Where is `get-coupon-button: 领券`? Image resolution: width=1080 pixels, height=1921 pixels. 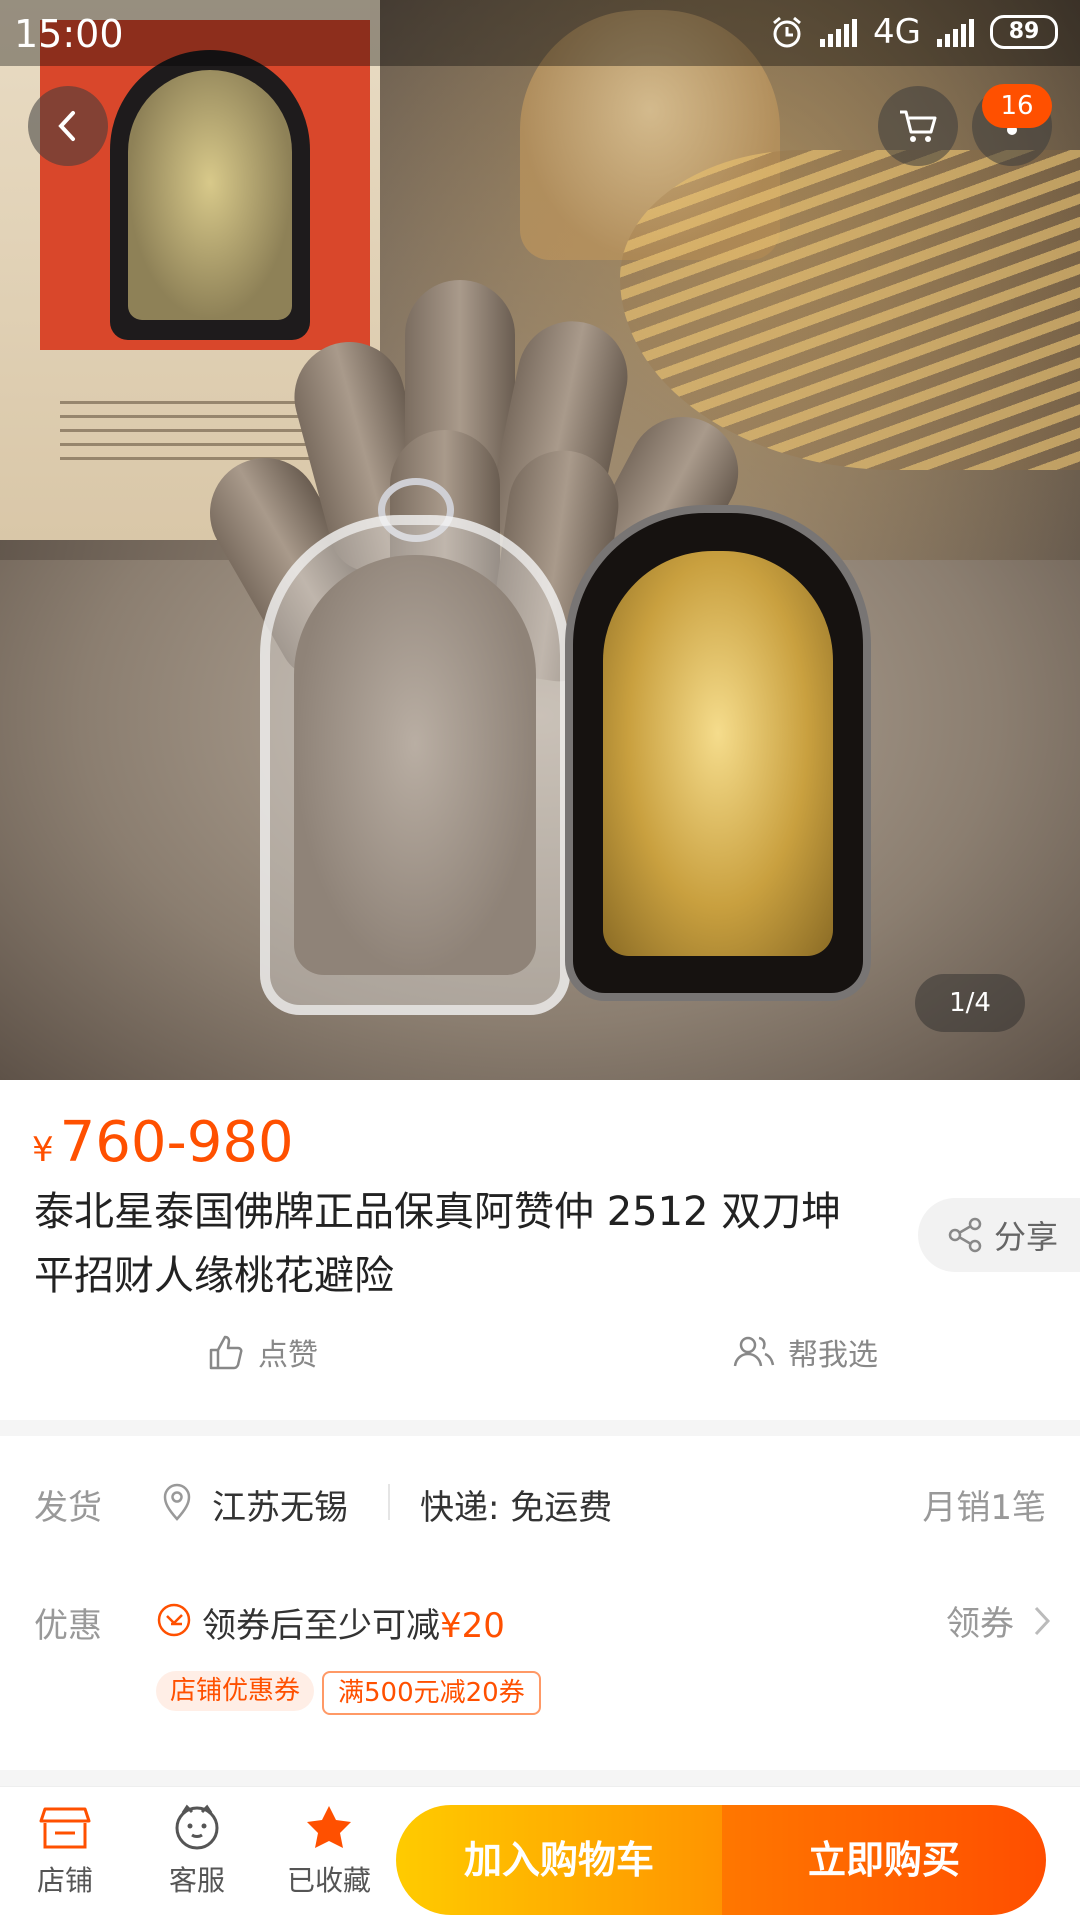
get-coupon-button: 领券 is located at coordinates (999, 1620).